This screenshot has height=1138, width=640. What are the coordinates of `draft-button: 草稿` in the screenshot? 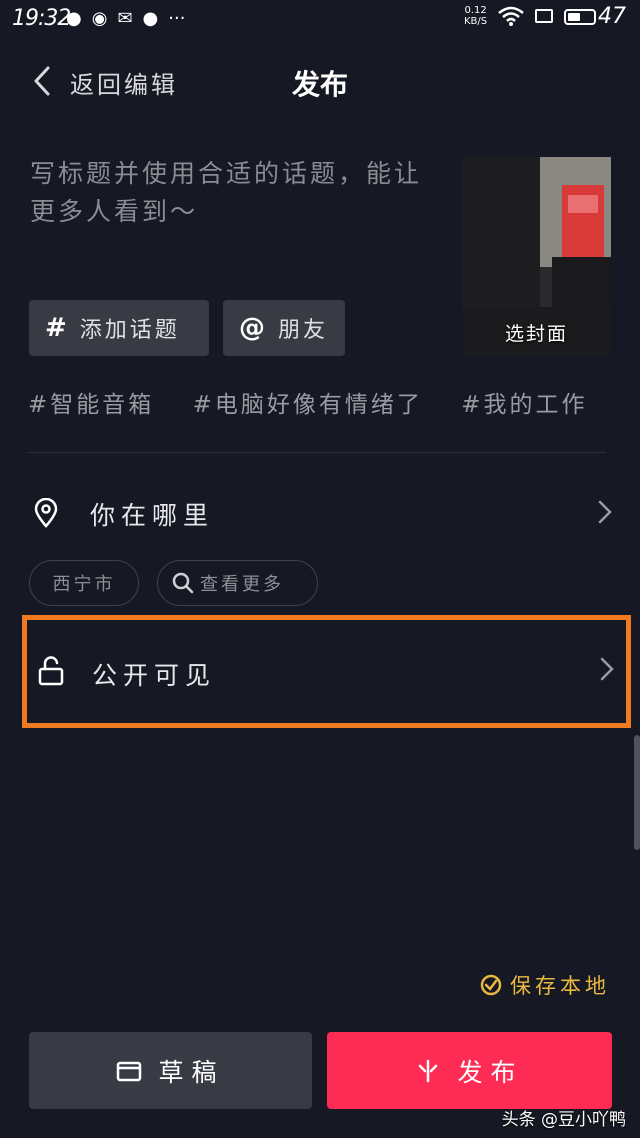 It's located at (170, 1070).